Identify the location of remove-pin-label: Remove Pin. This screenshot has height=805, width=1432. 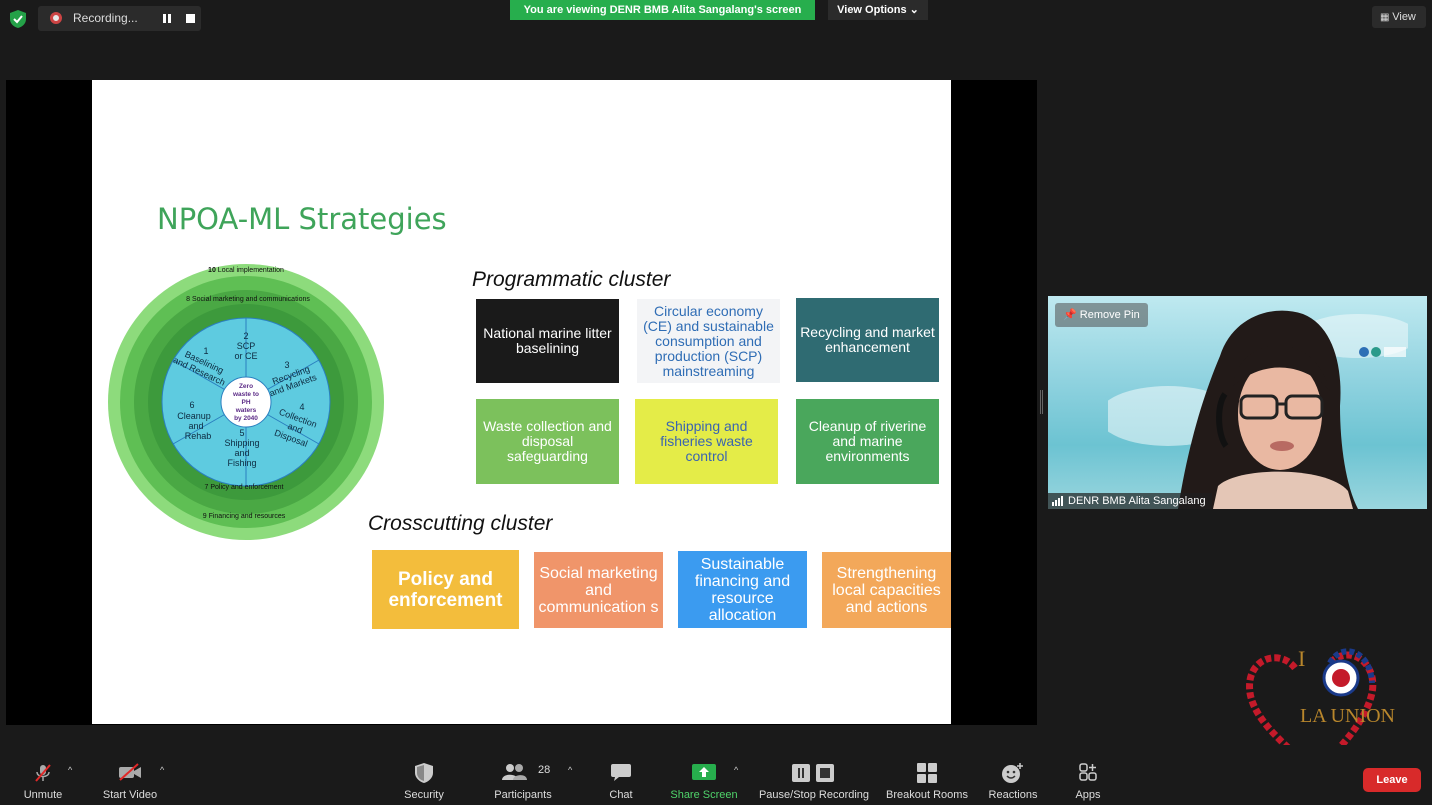
(1109, 315).